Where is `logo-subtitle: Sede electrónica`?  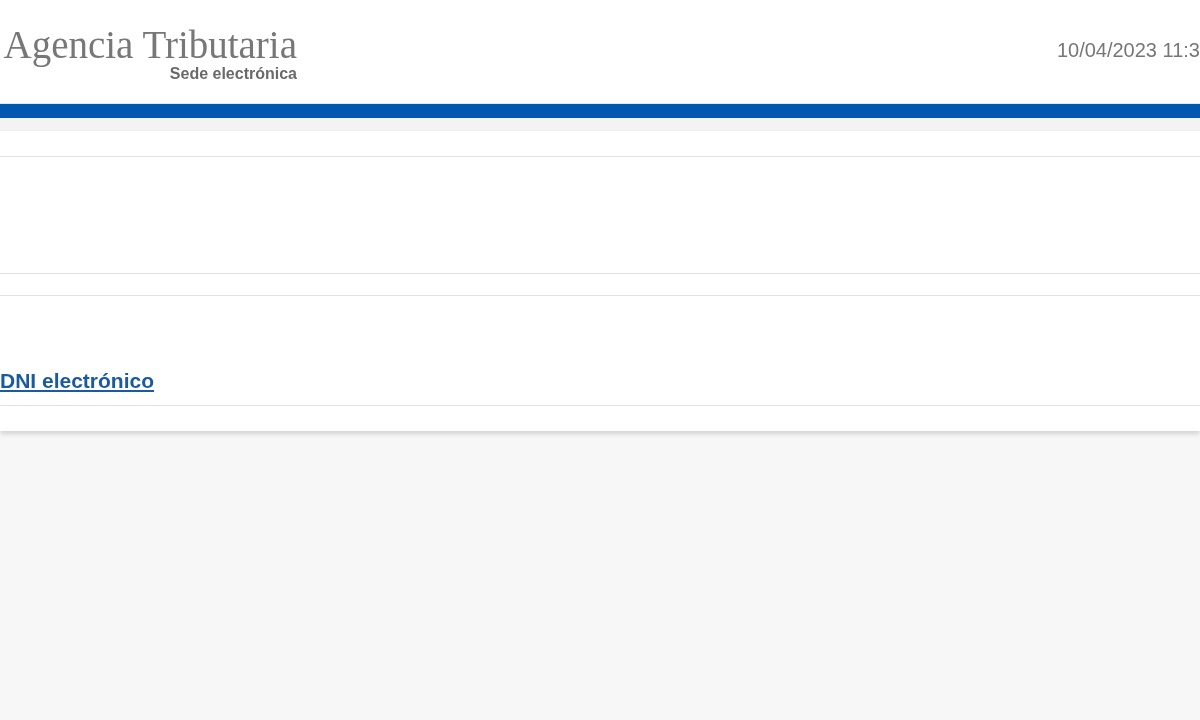
logo-subtitle: Sede electrónica is located at coordinates (233, 74).